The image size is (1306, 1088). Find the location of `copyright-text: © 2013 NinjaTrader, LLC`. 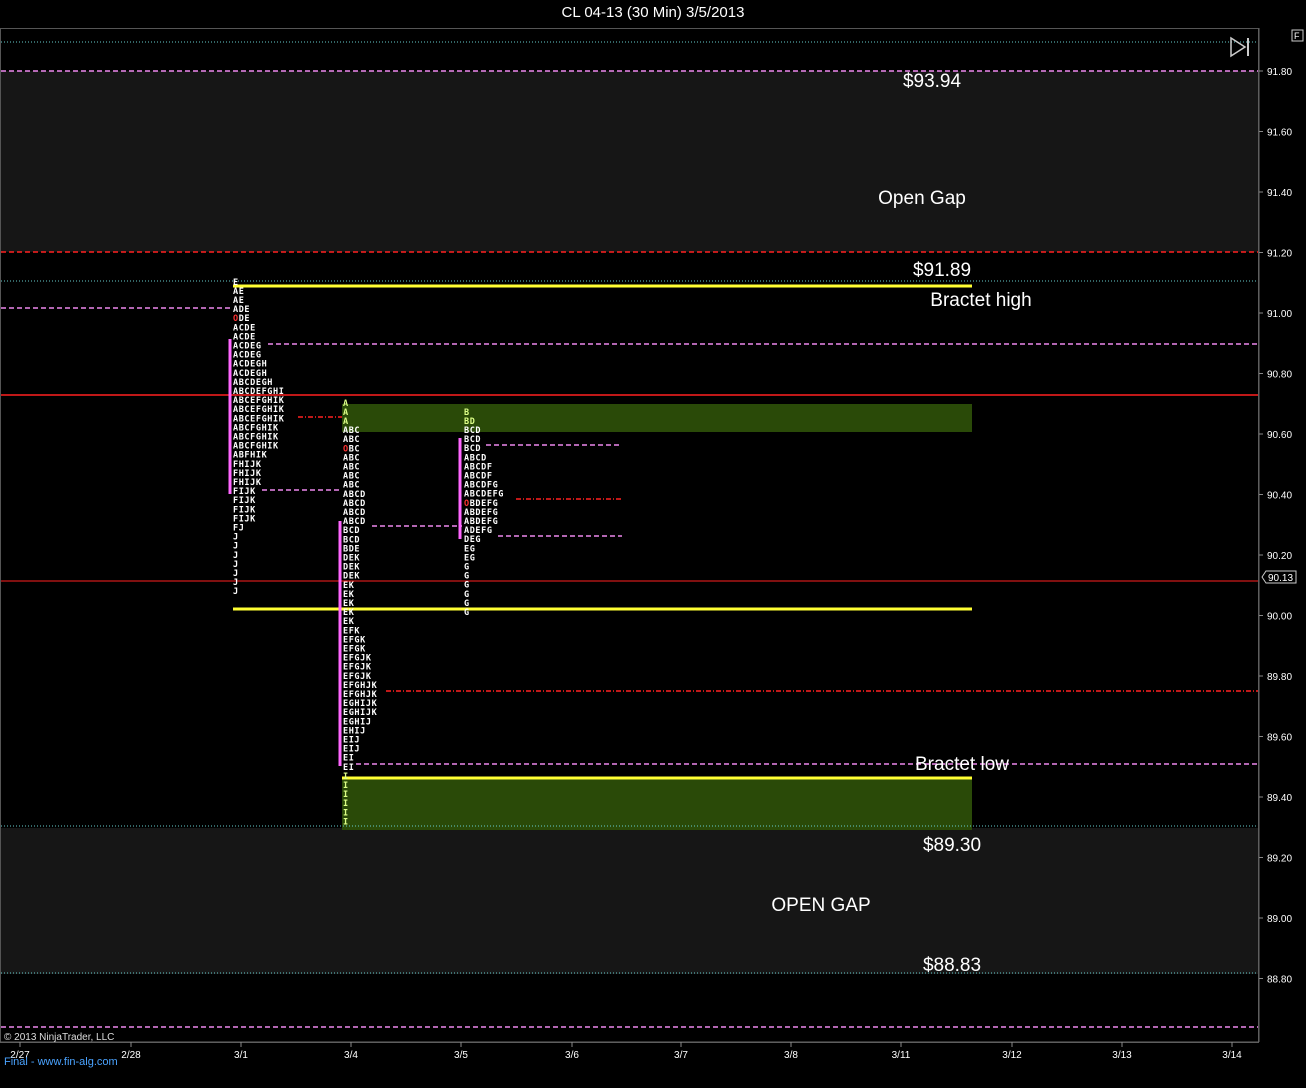

copyright-text: © 2013 NinjaTrader, LLC is located at coordinates (59, 1037).